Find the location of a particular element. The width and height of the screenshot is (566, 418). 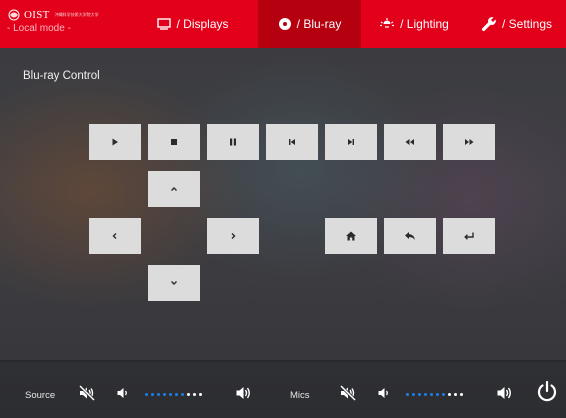

mics-label: Mics is located at coordinates (300, 395).